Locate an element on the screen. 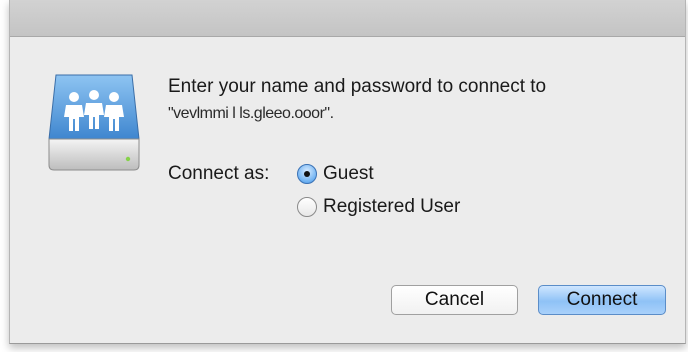 This screenshot has height=352, width=688. guest-option: Guest is located at coordinates (335, 174).